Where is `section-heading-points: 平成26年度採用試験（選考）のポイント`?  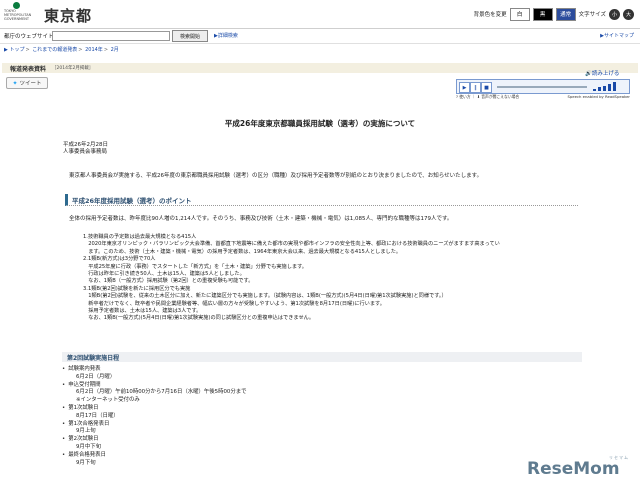
section-heading-points: 平成26年度採用試験（選考）のポイント is located at coordinates (321, 200).